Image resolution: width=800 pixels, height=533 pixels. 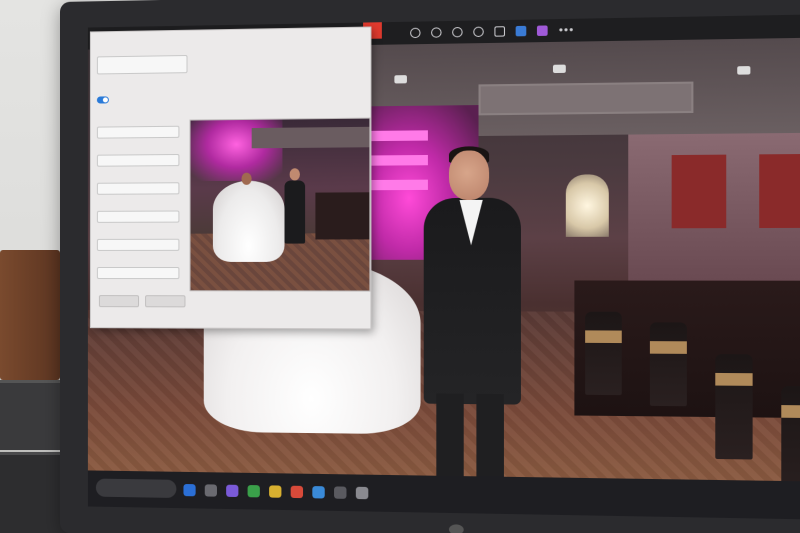 I want to click on toggle-knob, so click(x=105, y=100).